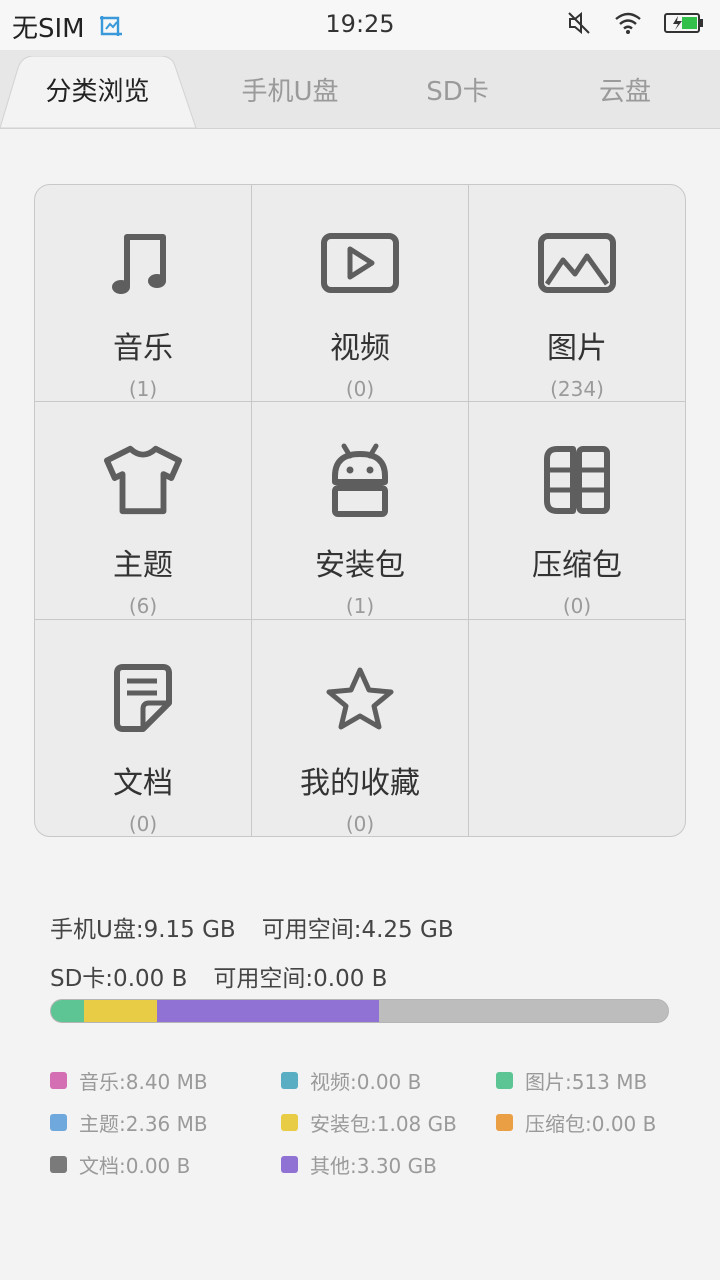 This screenshot has width=720, height=1280. I want to click on category-label: 视频, so click(360, 348).